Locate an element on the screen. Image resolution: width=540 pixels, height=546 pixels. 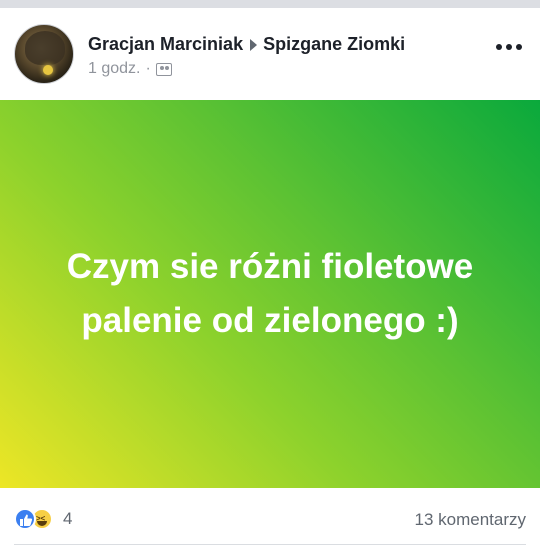
post-footer: >< 4 13 komentarzy is located at coordinates (270, 517).